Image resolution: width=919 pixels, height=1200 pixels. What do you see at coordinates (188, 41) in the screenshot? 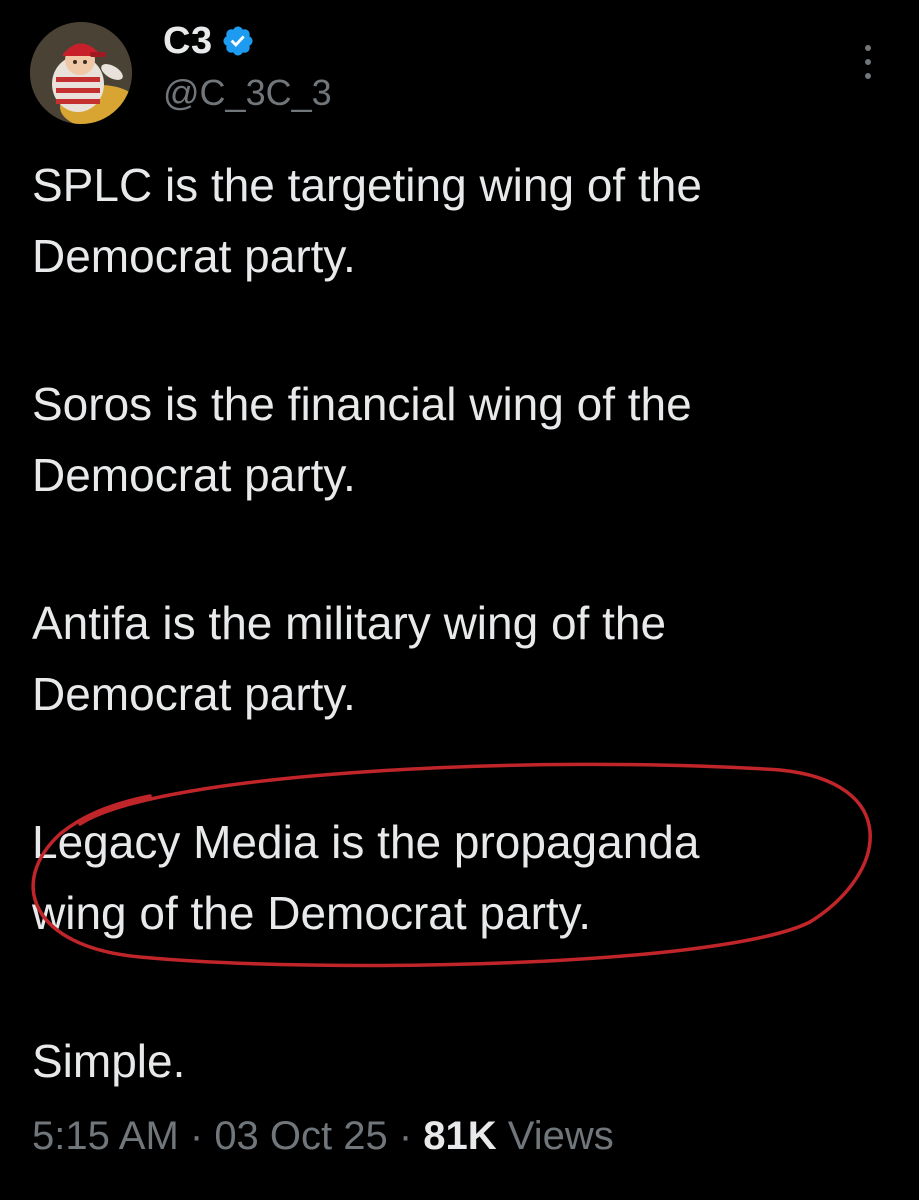
I see `author-display-name: C3` at bounding box center [188, 41].